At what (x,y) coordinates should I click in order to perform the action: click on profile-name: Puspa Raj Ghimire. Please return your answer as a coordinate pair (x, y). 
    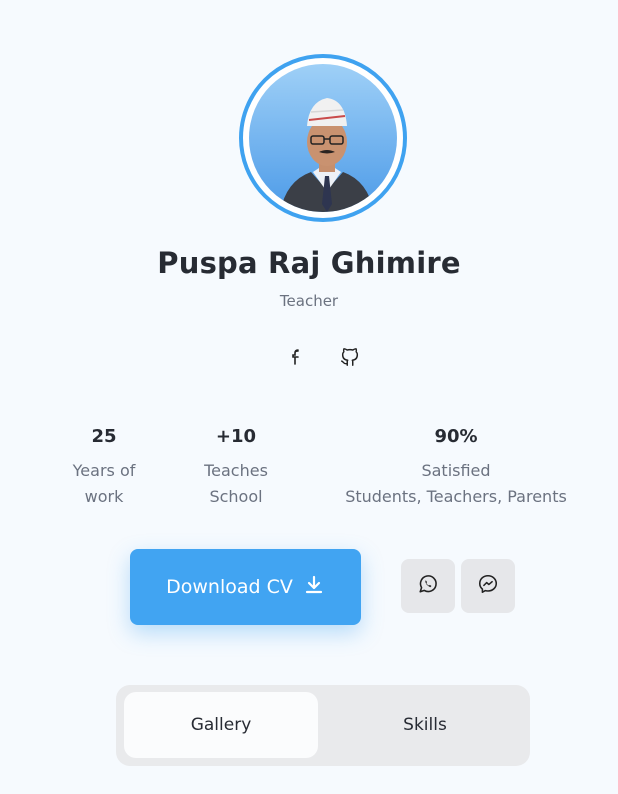
    Looking at the image, I should click on (309, 263).